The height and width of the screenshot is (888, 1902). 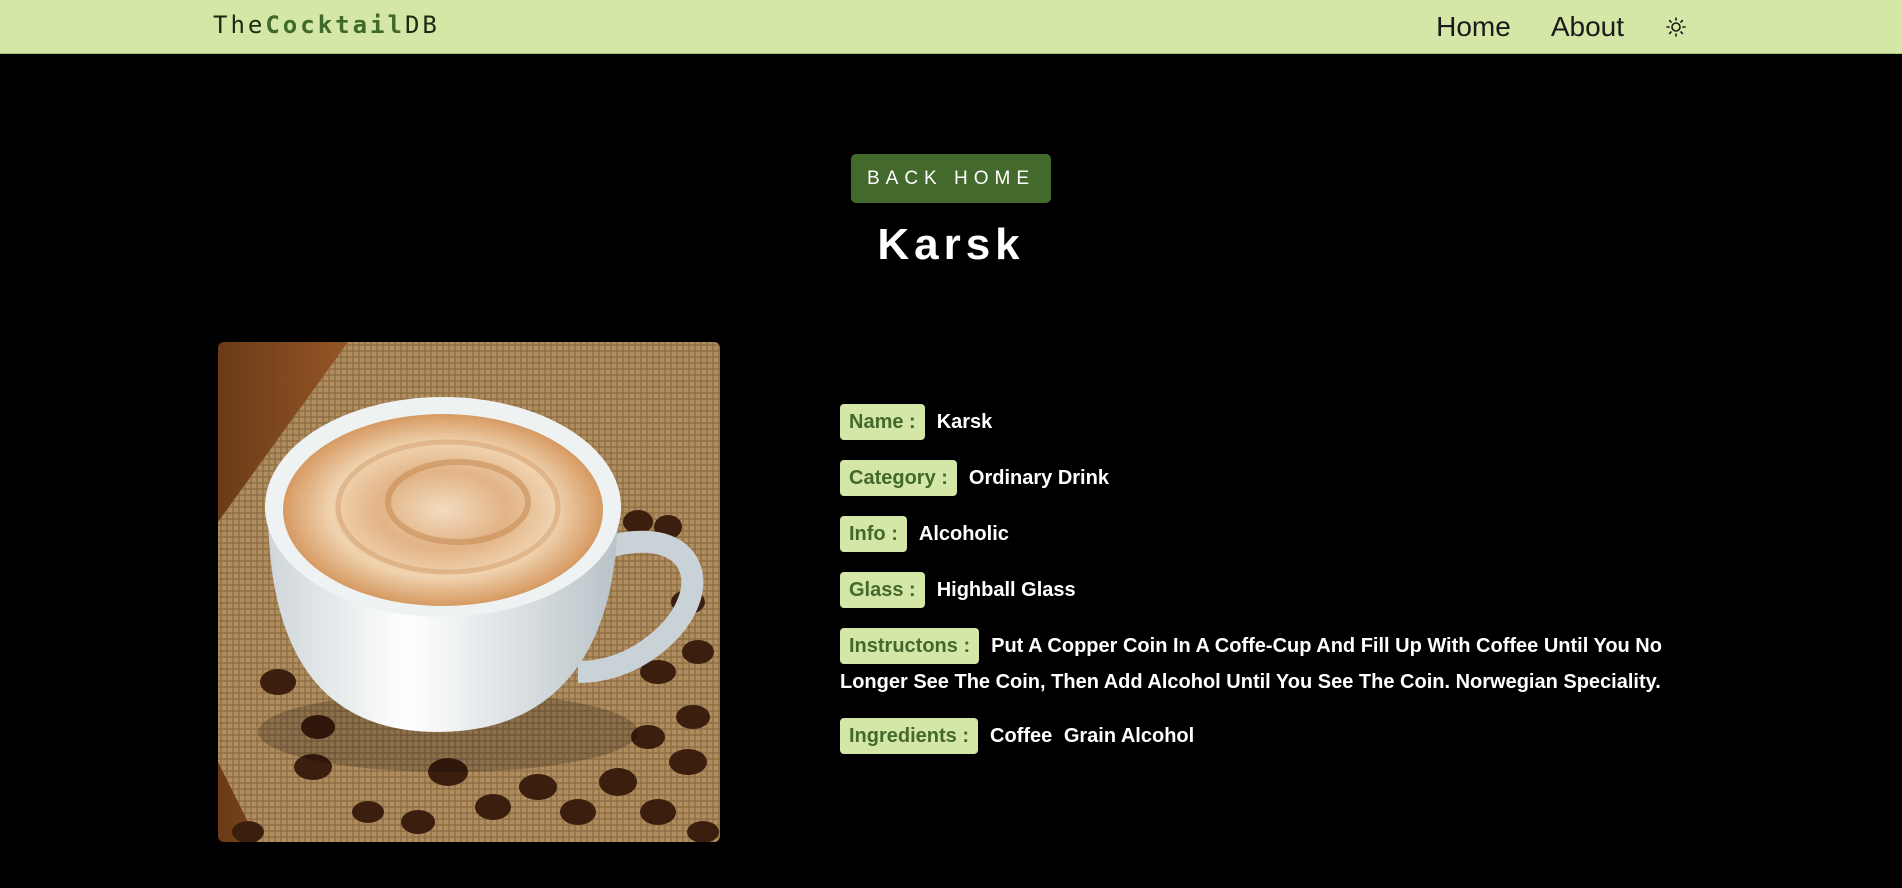 I want to click on page-title: Karsk, so click(x=951, y=244).